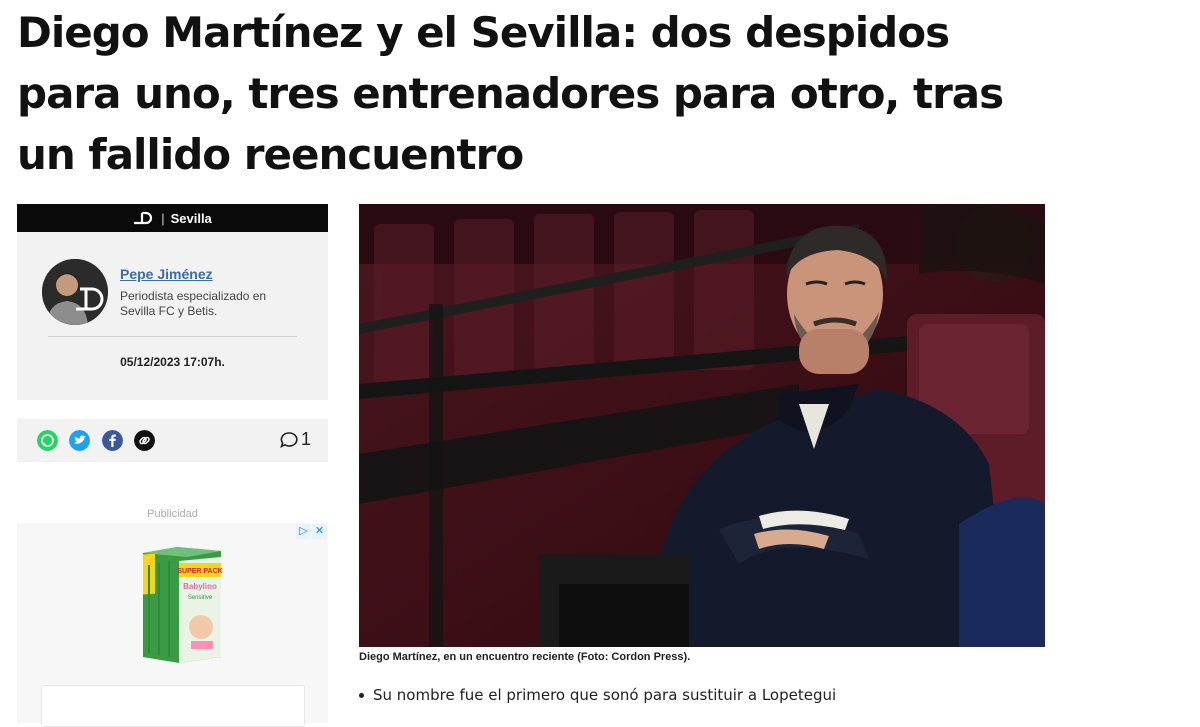 This screenshot has width=1200, height=727. Describe the element at coordinates (305, 439) in the screenshot. I see `comment-count: 1` at that location.